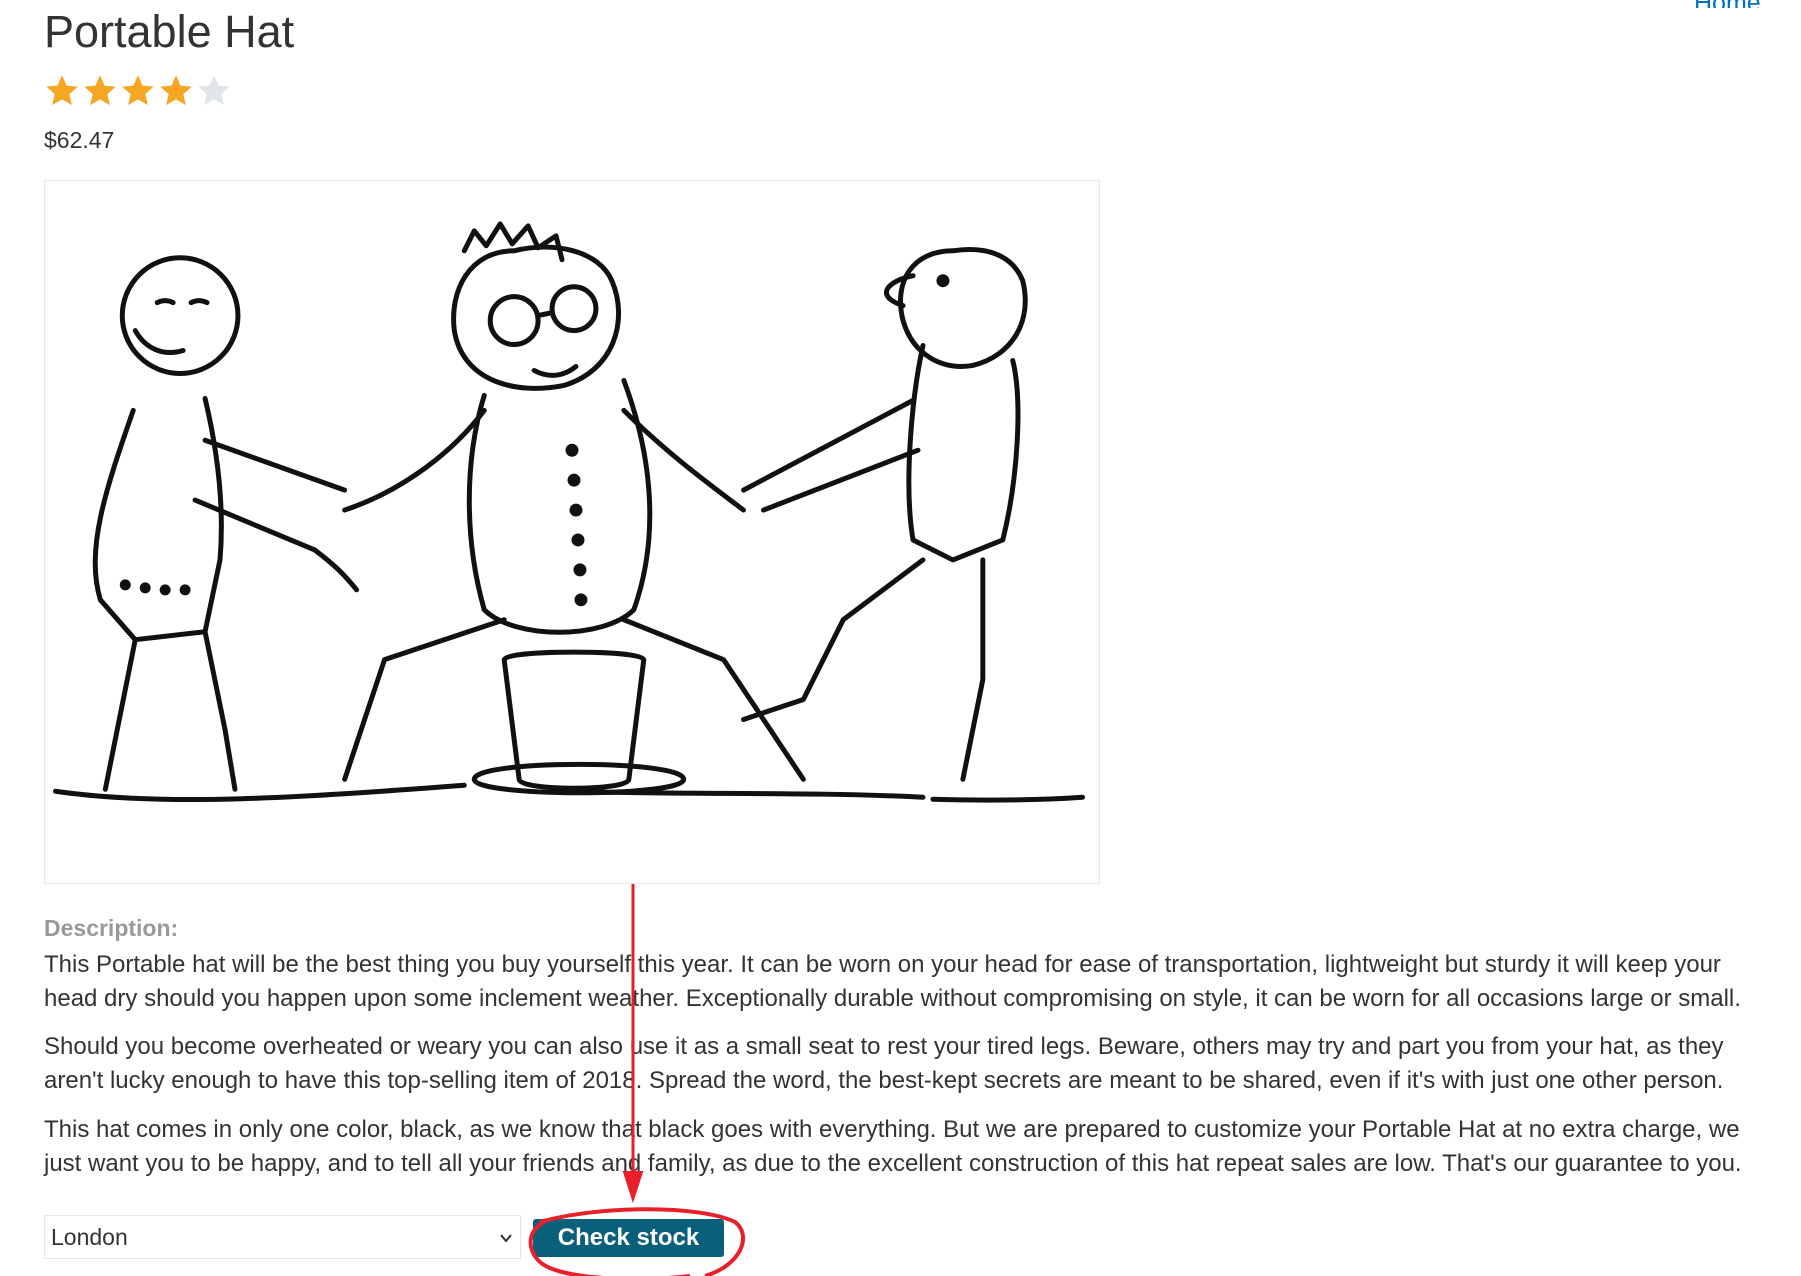 Image resolution: width=1801 pixels, height=1276 pixels. What do you see at coordinates (1727, 4) in the screenshot?
I see `home-link: Home` at bounding box center [1727, 4].